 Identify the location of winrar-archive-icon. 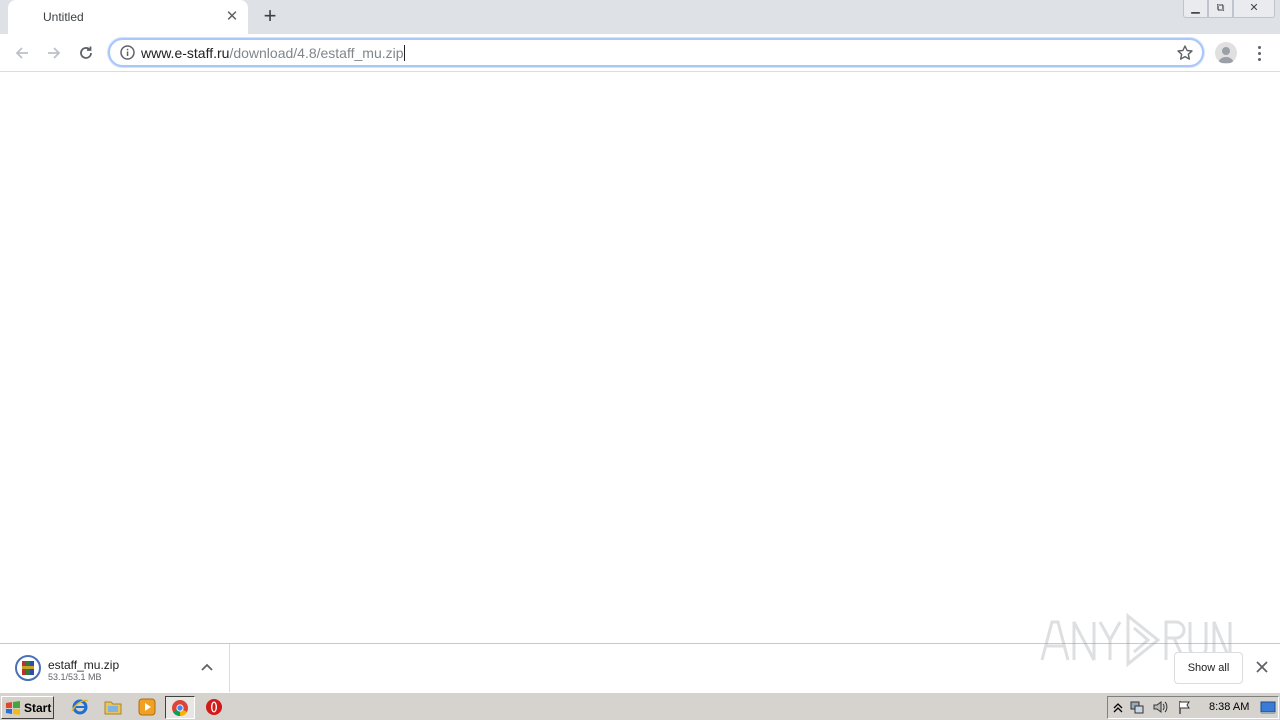
(28, 668).